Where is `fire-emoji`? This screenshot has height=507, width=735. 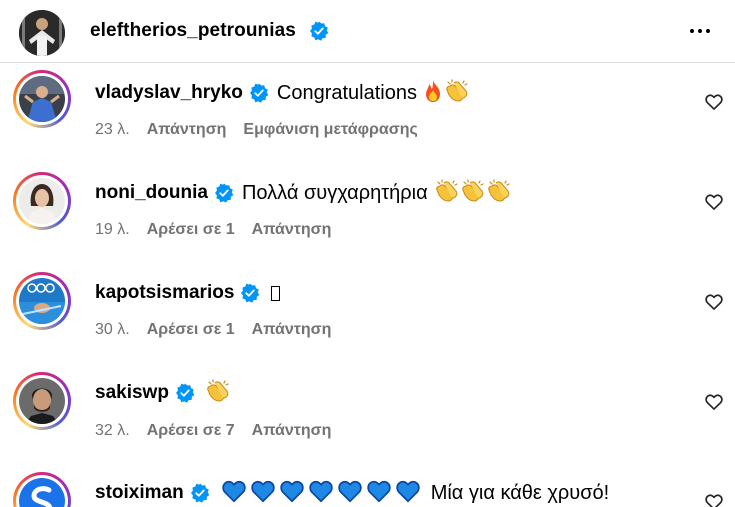
fire-emoji is located at coordinates (433, 93).